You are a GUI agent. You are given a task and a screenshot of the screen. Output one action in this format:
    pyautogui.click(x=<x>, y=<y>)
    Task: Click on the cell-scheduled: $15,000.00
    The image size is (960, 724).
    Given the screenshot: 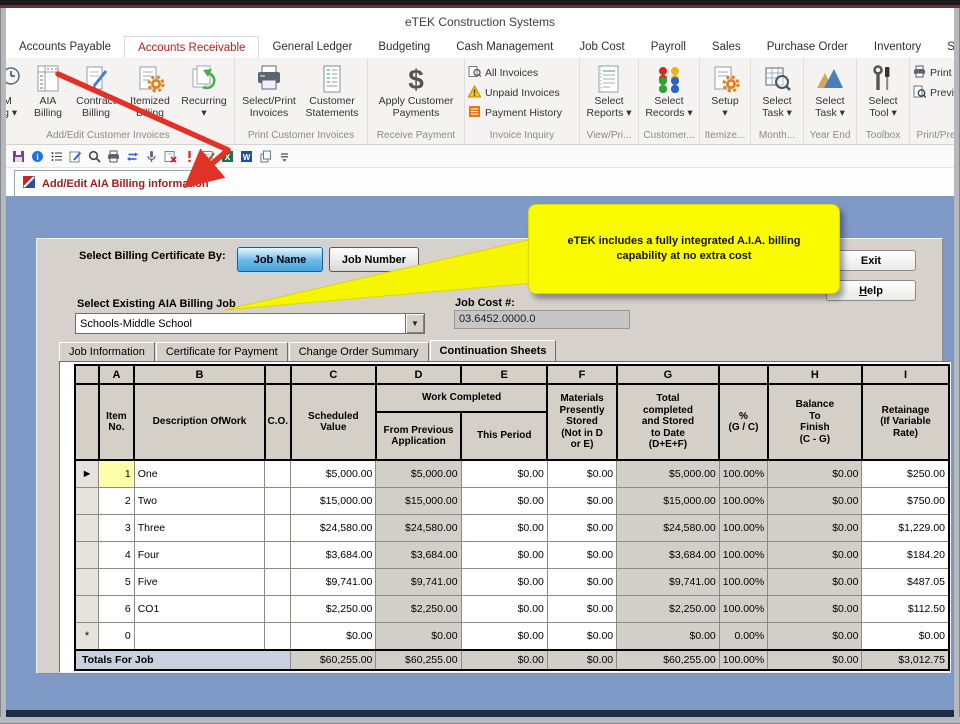 What is the action you would take?
    pyautogui.click(x=333, y=501)
    